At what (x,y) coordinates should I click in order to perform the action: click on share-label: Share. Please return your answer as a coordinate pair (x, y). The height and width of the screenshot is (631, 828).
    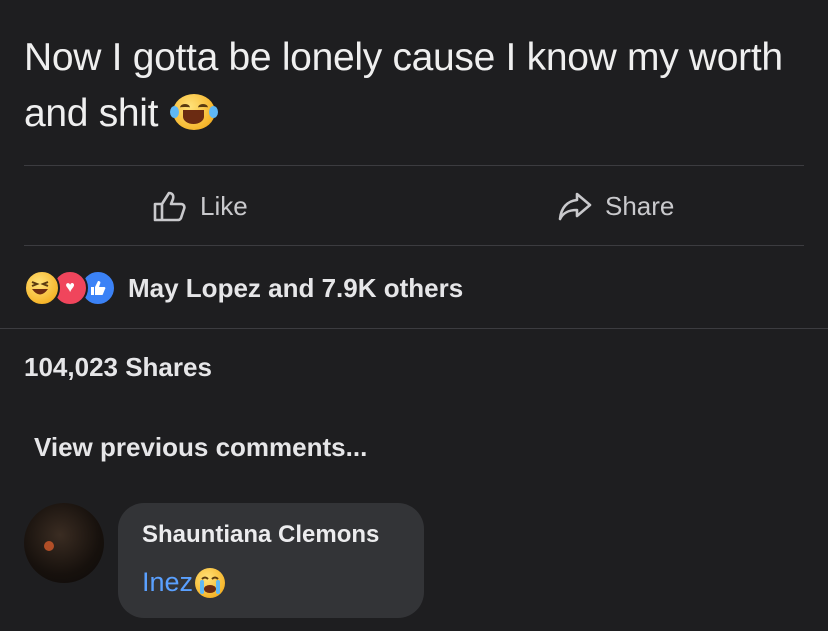
    Looking at the image, I should click on (640, 205).